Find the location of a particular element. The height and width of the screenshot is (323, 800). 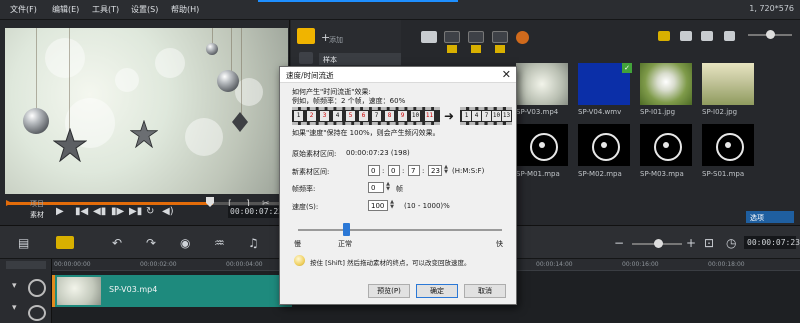

film-frame: 5 is located at coordinates (350, 116).